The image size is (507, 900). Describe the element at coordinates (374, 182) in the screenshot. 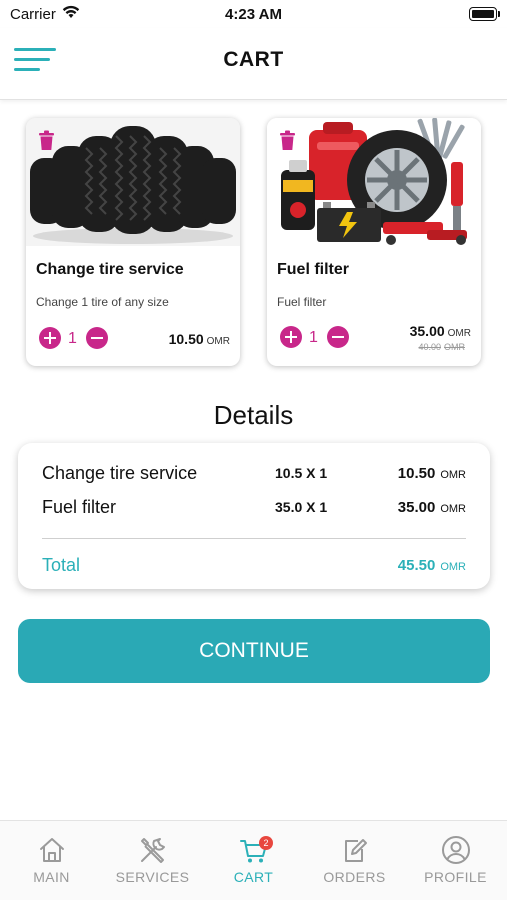

I see `car-parts-image` at that location.